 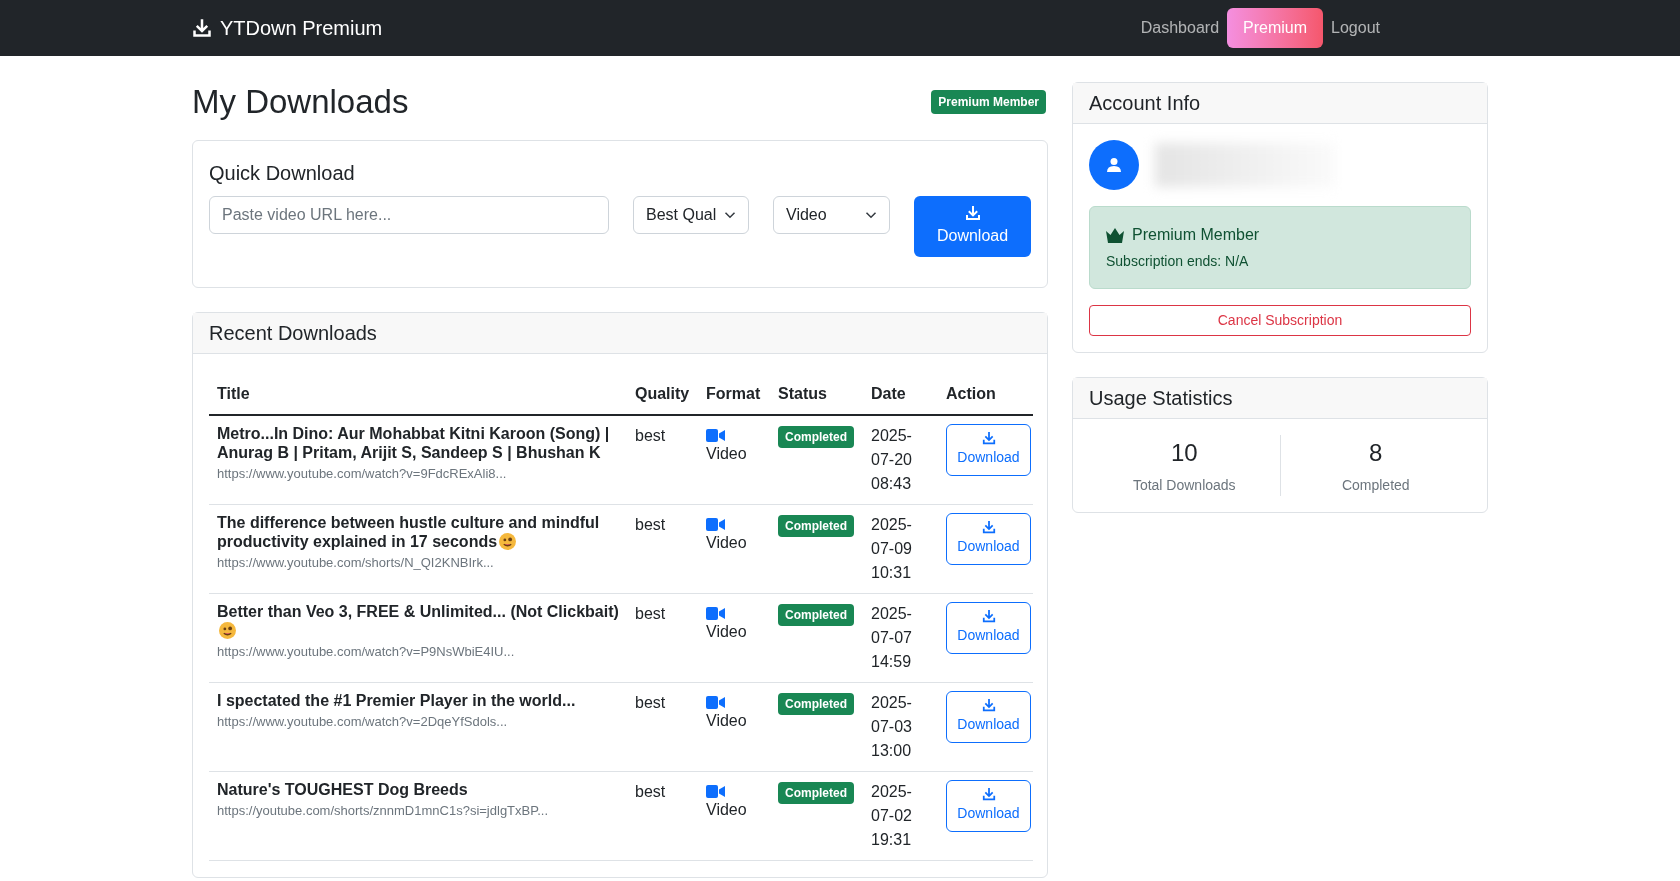 I want to click on format-select: Video, so click(x=831, y=214).